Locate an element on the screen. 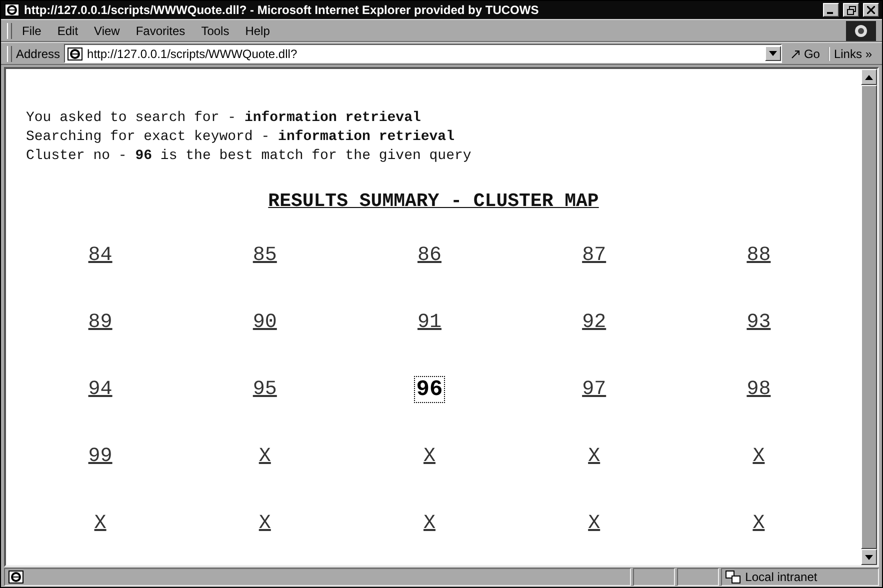 This screenshot has height=588, width=883. page-heading: RESULTS SUMMARY - CLUSTER MAP is located at coordinates (433, 201).